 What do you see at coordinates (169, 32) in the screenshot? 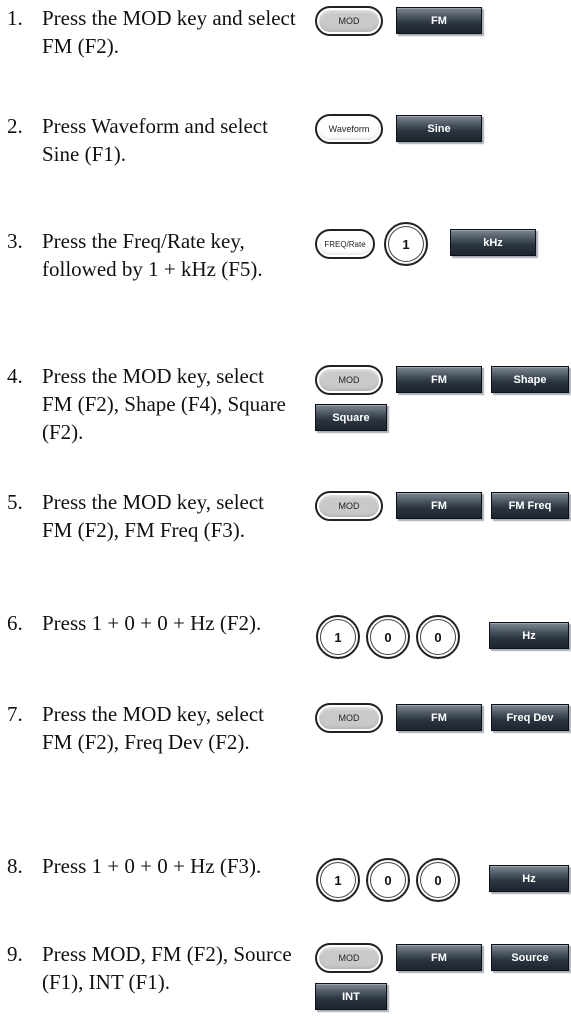
I see `step-text: Press the MOD key and select FM (F2).` at bounding box center [169, 32].